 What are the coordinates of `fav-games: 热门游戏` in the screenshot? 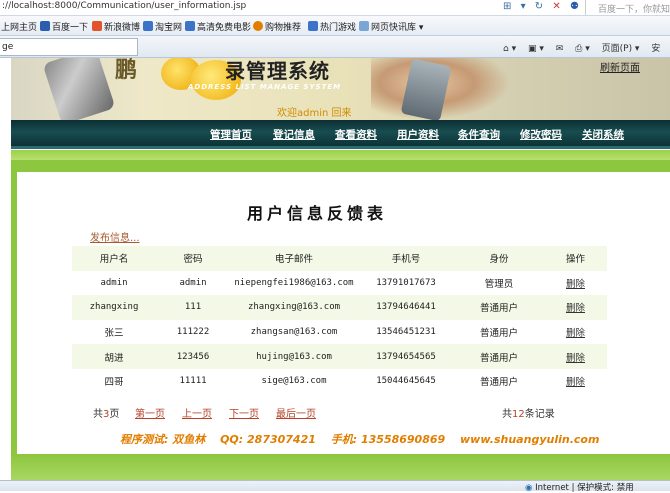 It's located at (332, 26).